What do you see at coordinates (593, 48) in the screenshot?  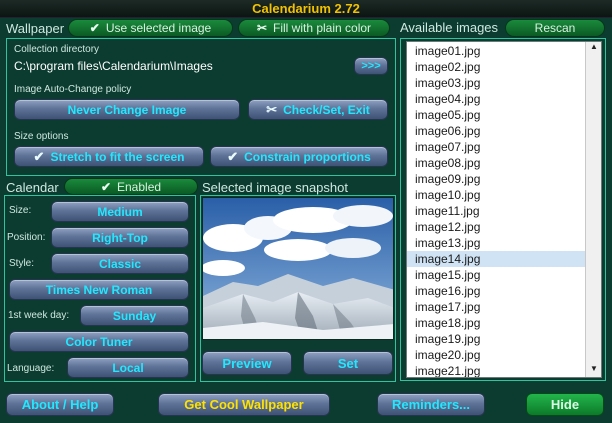 I see `scroll-up-icon: ▲` at bounding box center [593, 48].